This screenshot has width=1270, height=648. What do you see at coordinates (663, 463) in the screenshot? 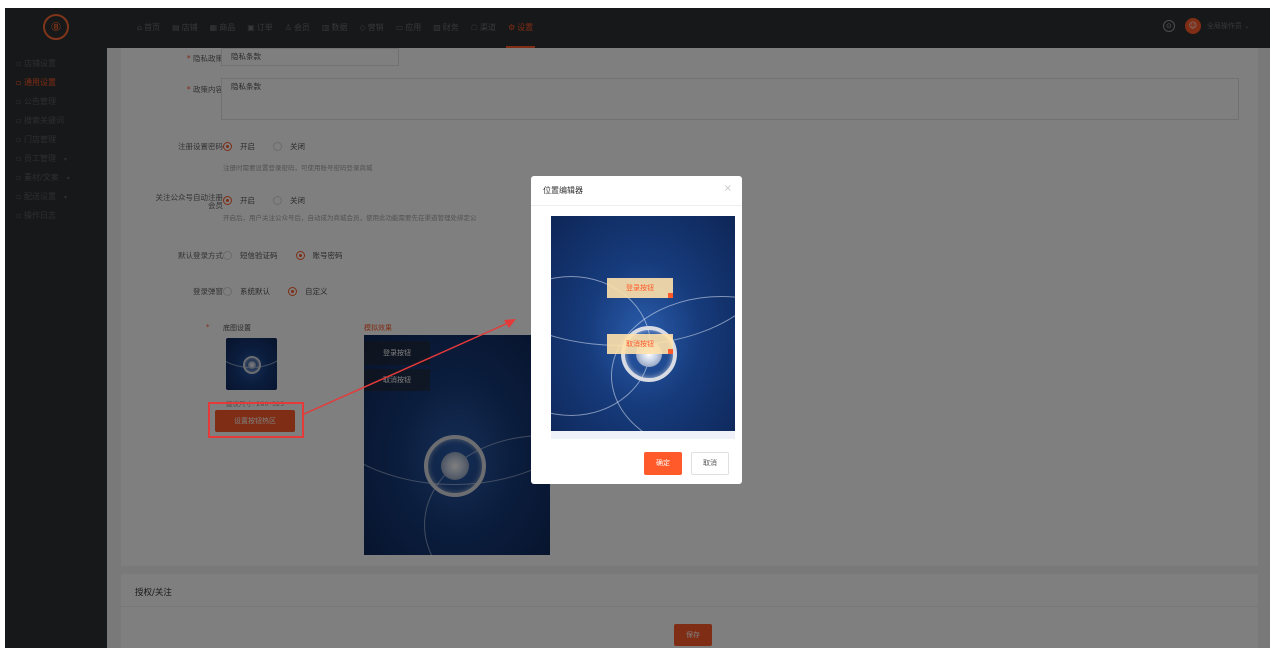
I see `confirm-button: 确定` at bounding box center [663, 463].